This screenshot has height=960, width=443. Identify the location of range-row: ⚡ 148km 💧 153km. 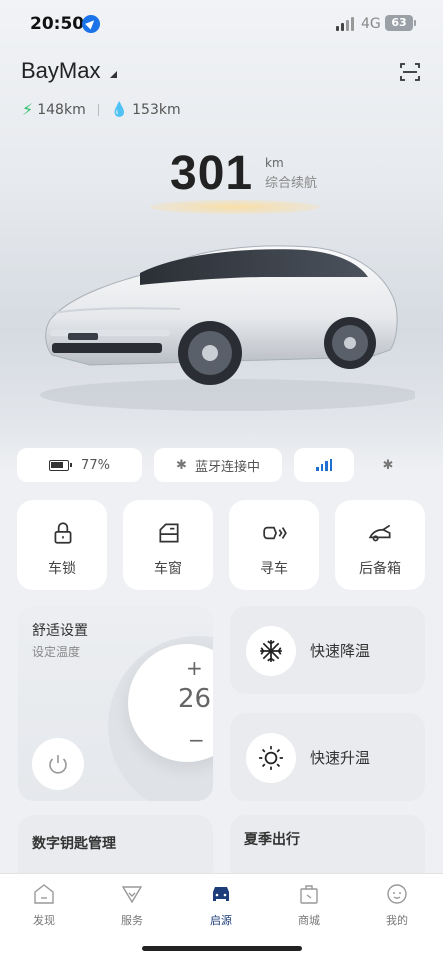
(101, 109).